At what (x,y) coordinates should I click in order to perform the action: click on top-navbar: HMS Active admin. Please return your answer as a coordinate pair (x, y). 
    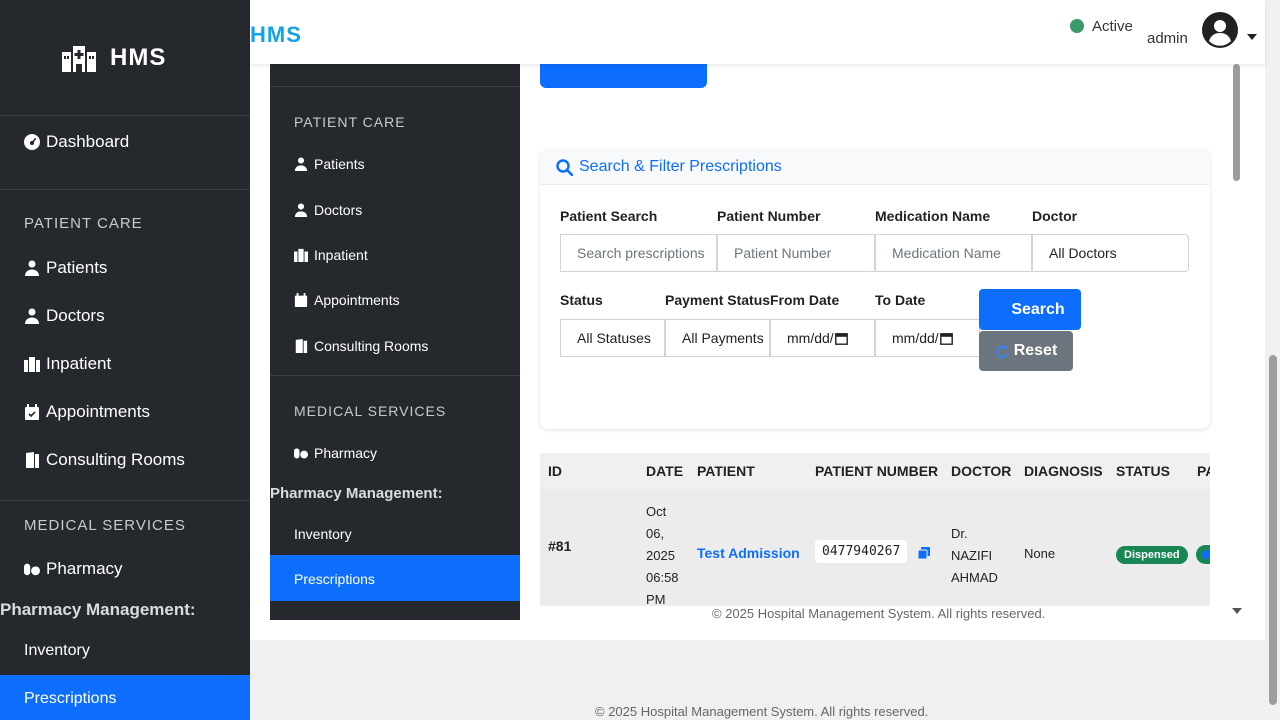
    Looking at the image, I should click on (757, 32).